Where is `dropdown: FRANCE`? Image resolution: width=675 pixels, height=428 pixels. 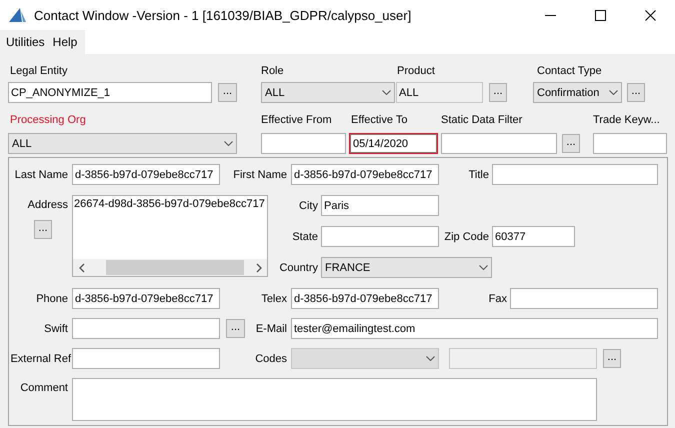 dropdown: FRANCE is located at coordinates (406, 267).